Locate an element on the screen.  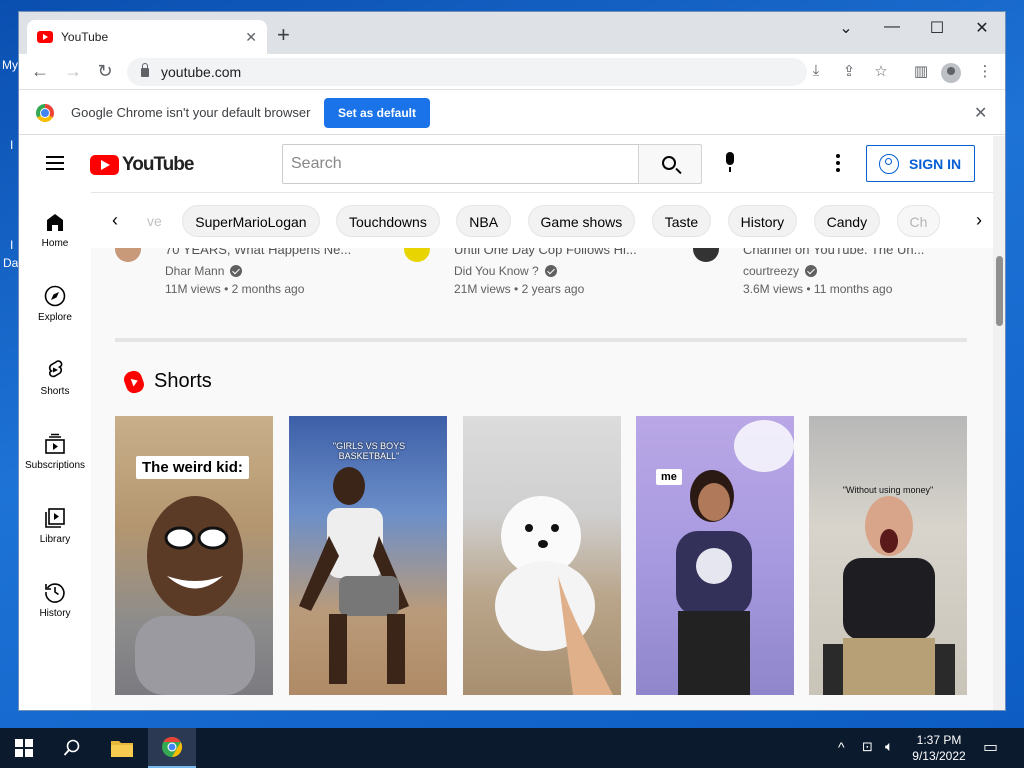
search-button is located at coordinates (670, 164).